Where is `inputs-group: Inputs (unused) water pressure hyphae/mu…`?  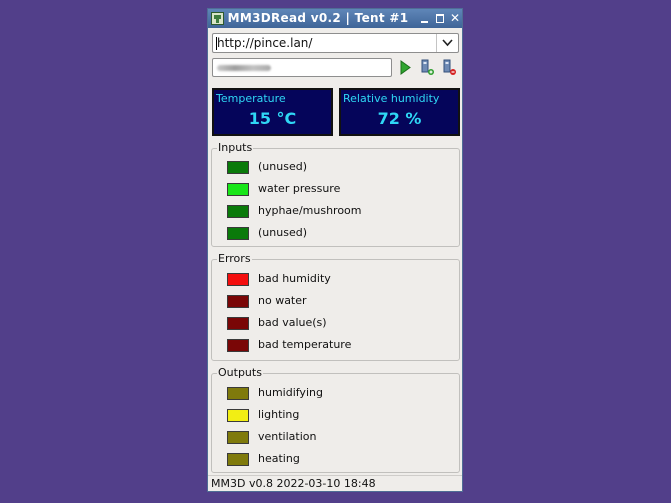
inputs-group: Inputs (unused) water pressure hyphae/mu… is located at coordinates (335, 194).